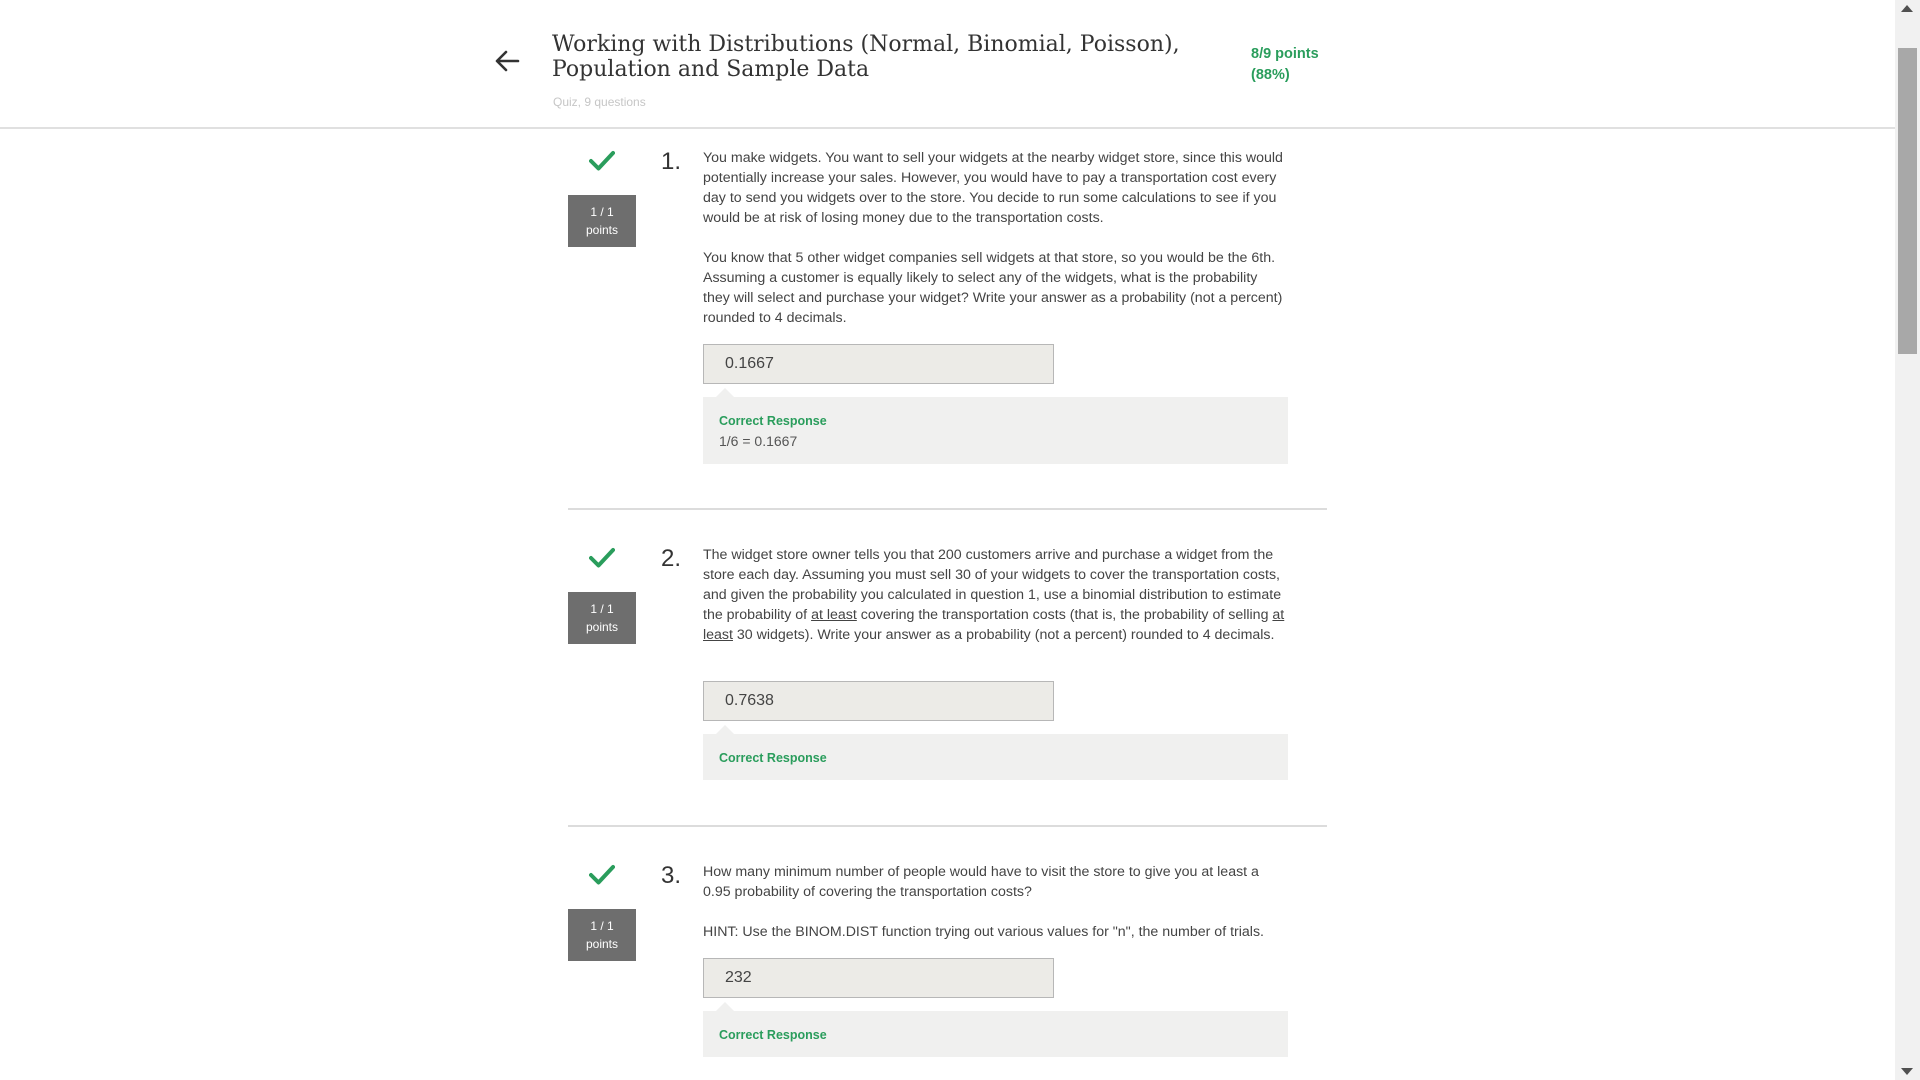  I want to click on question-number: 2., so click(671, 558).